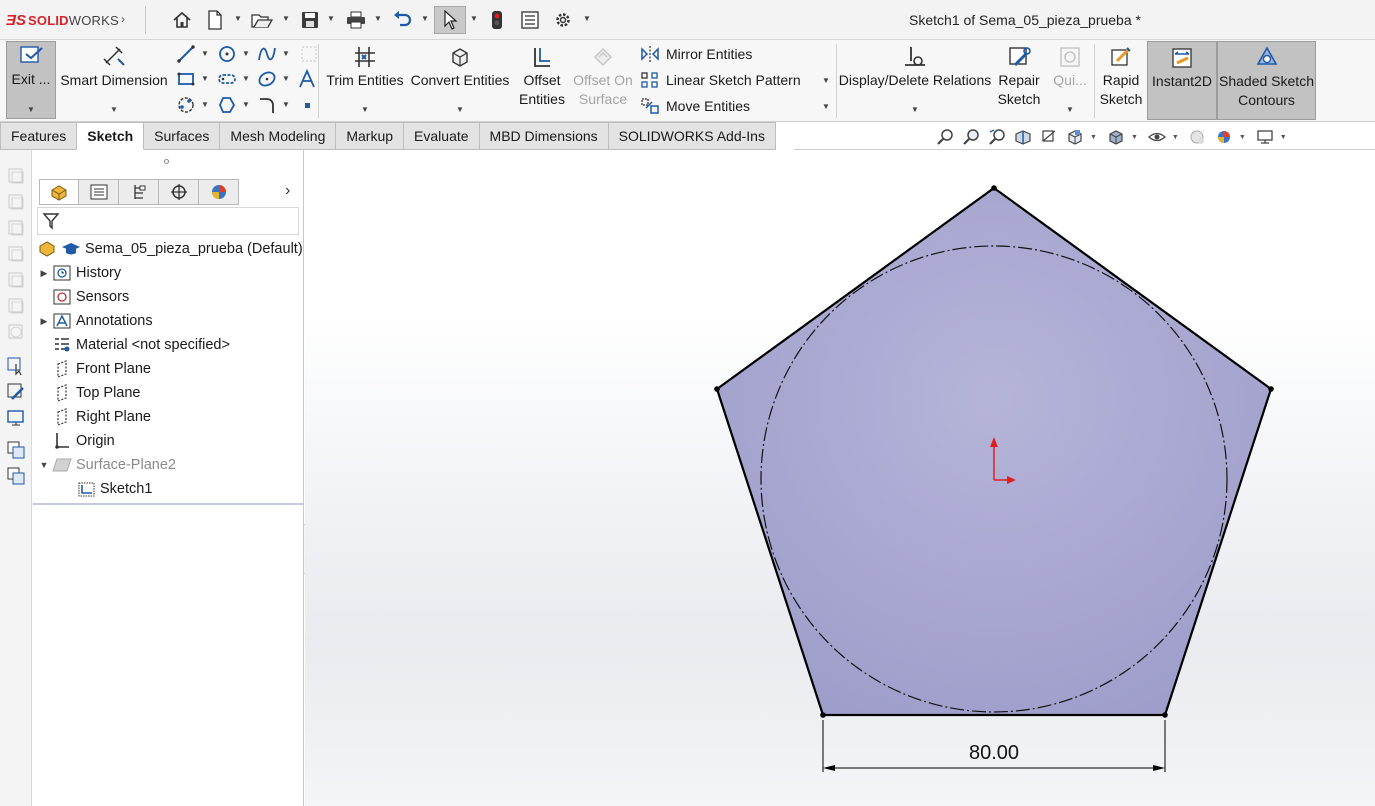  I want to click on layers-icon, so click(16, 450).